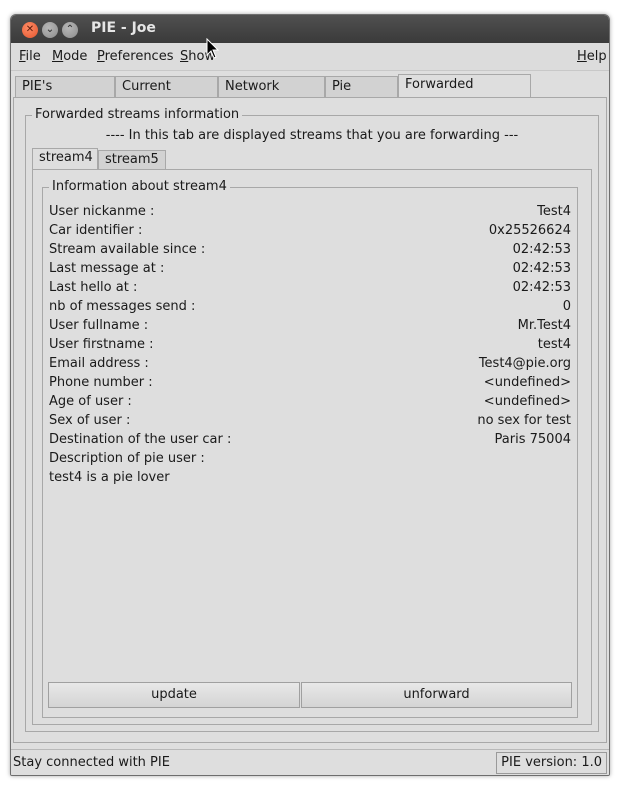 The image size is (620, 790). Describe the element at coordinates (69, 56) in the screenshot. I see `menu-mode: Mode` at that location.